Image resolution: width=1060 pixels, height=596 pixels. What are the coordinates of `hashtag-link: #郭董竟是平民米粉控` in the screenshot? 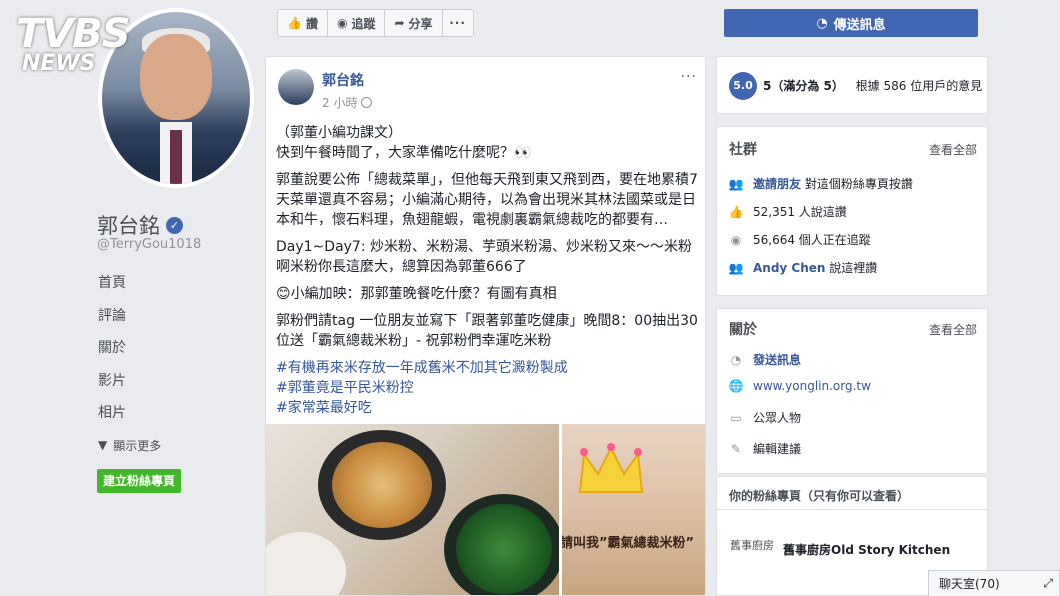 It's located at (487, 388).